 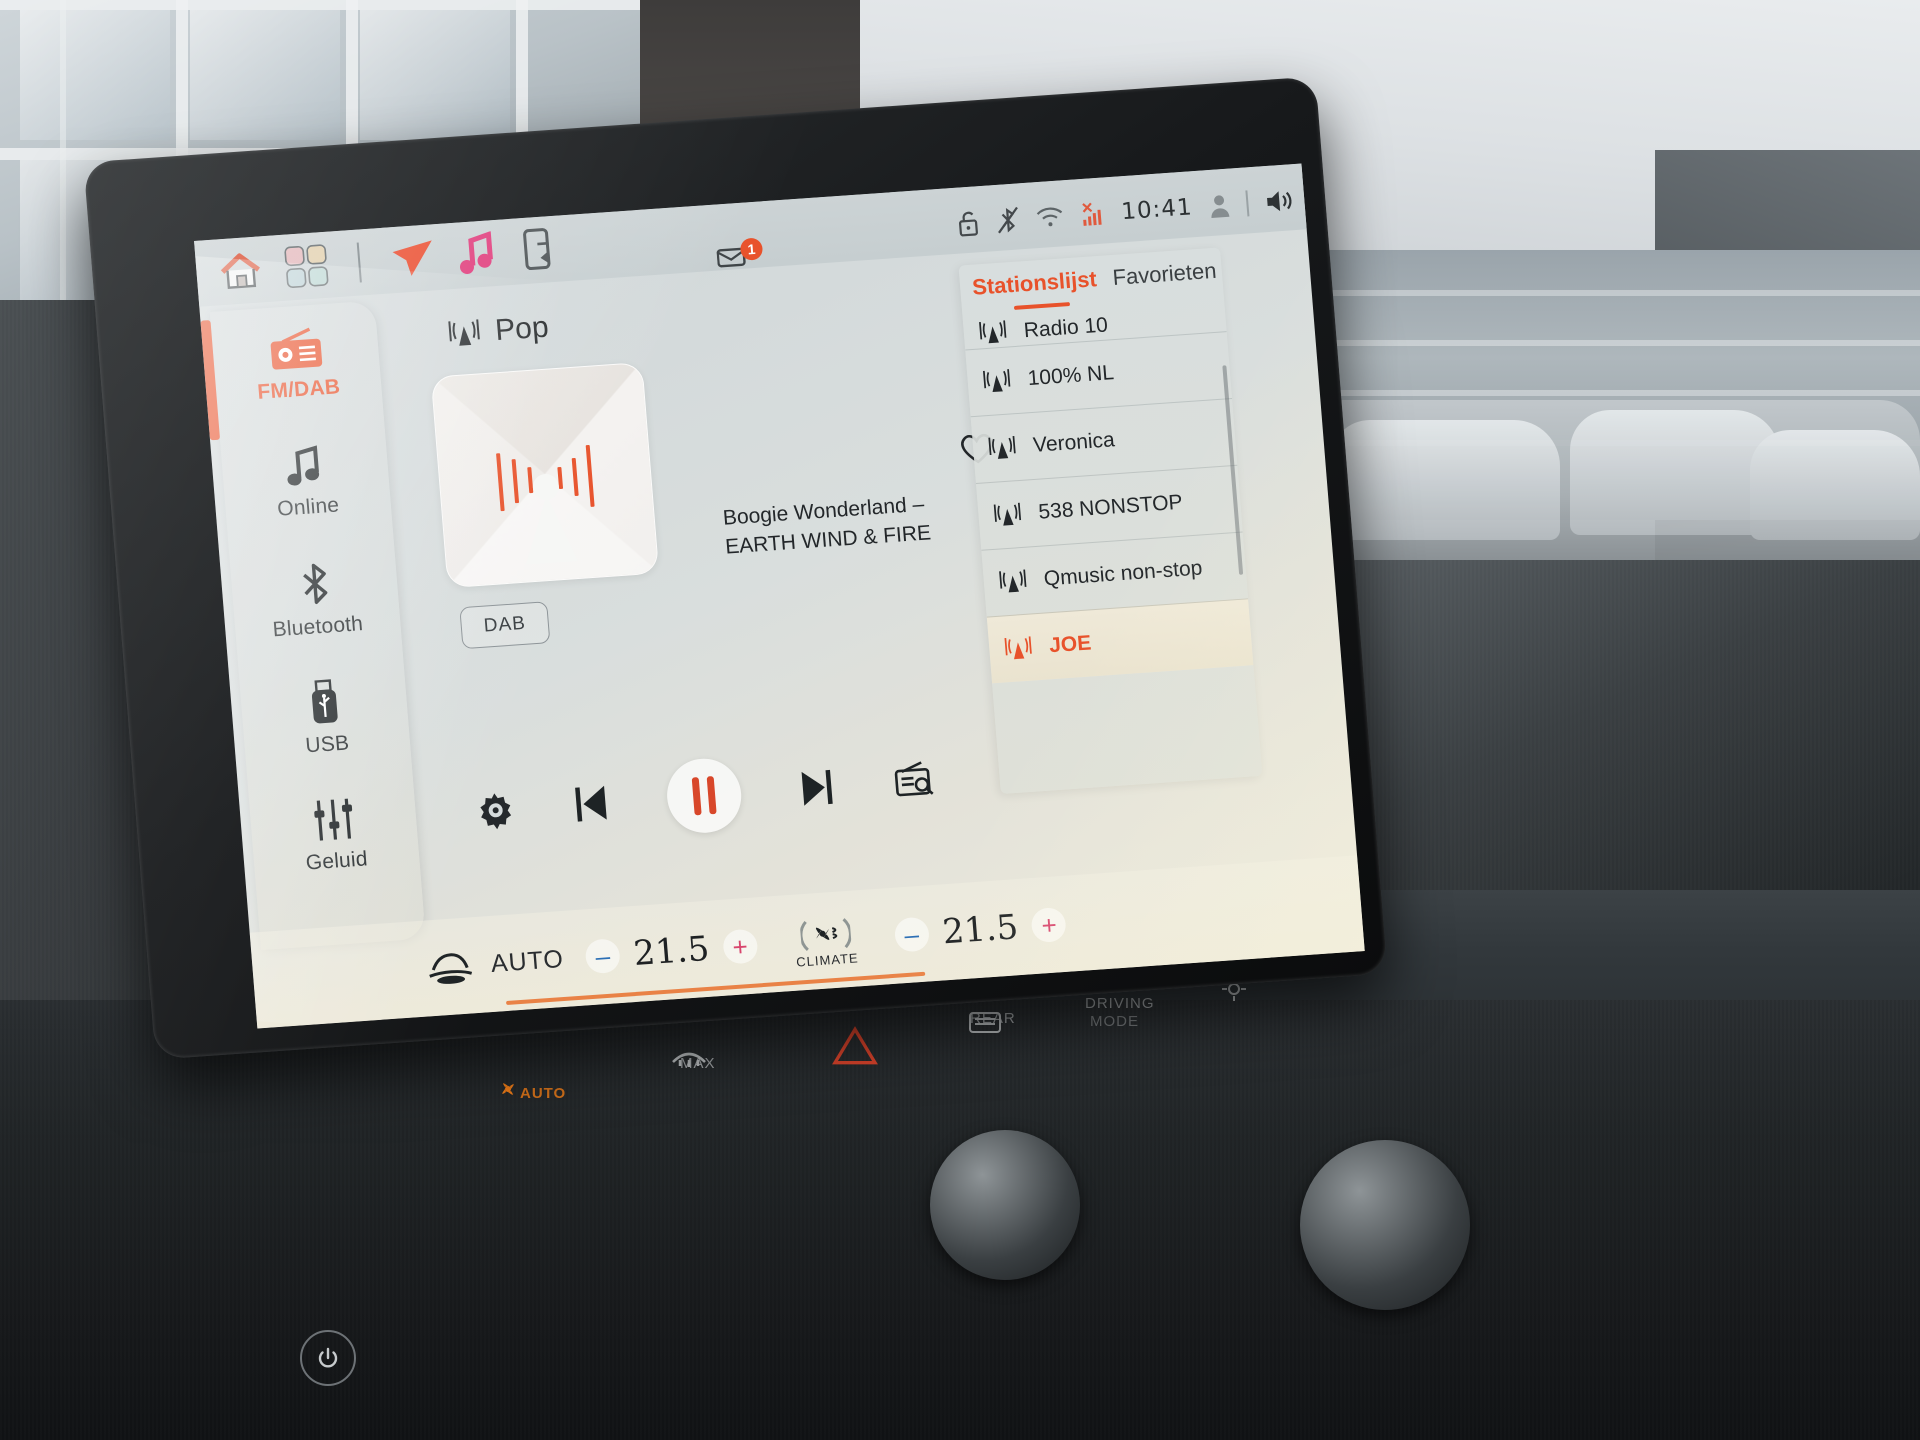 What do you see at coordinates (968, 224) in the screenshot?
I see `unlock-icon` at bounding box center [968, 224].